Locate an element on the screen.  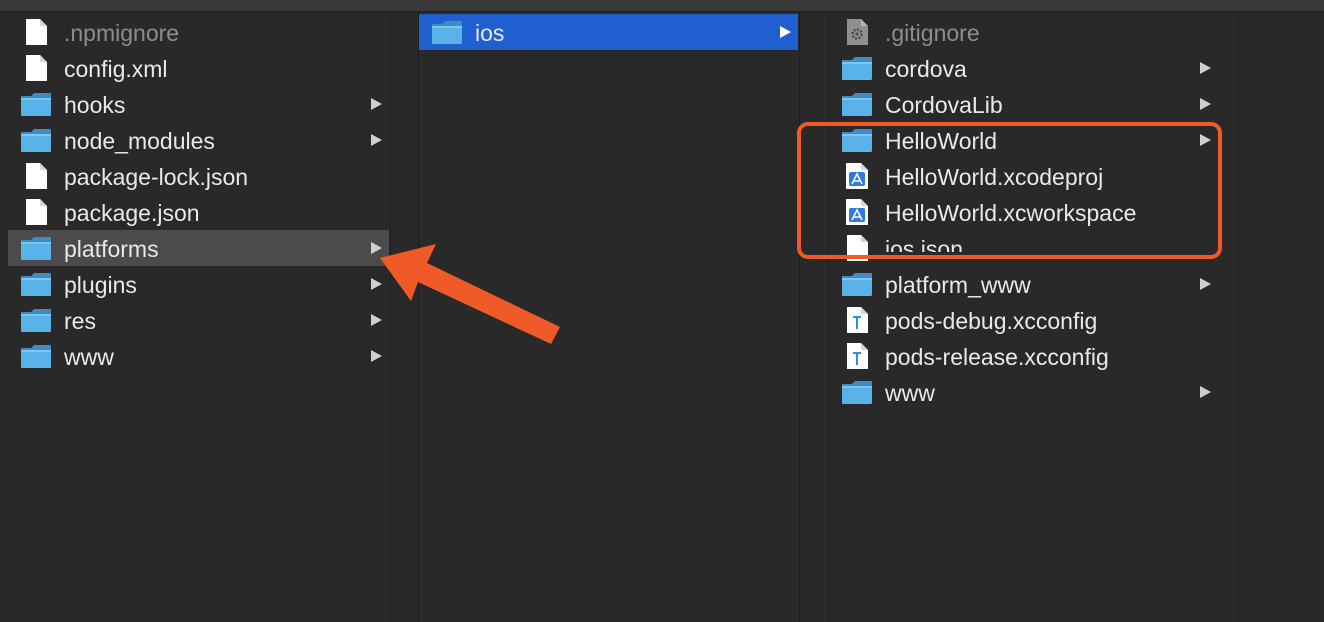
folder-item: cordova is located at coordinates (1023, 68).